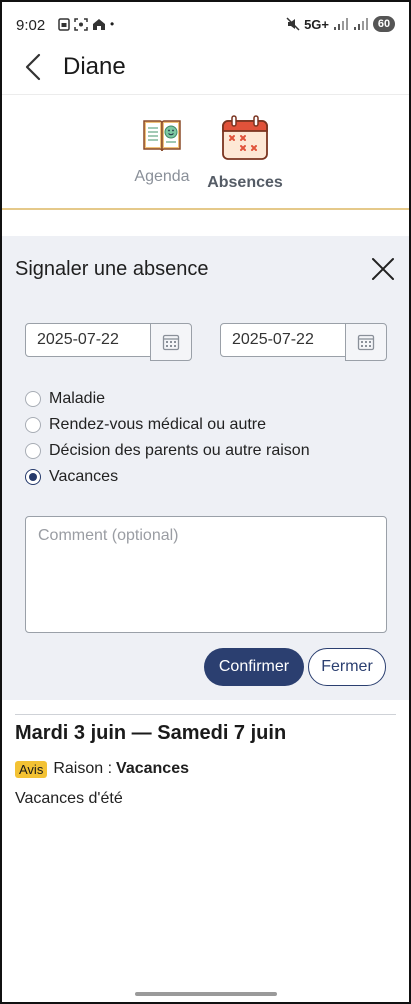 This screenshot has width=411, height=1004. What do you see at coordinates (84, 476) in the screenshot?
I see `reason-label: Vacances` at bounding box center [84, 476].